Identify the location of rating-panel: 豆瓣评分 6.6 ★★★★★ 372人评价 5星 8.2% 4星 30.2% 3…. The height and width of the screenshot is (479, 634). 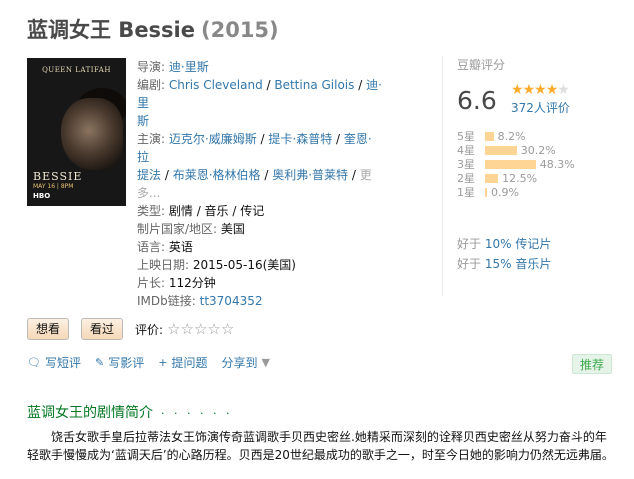
(522, 176).